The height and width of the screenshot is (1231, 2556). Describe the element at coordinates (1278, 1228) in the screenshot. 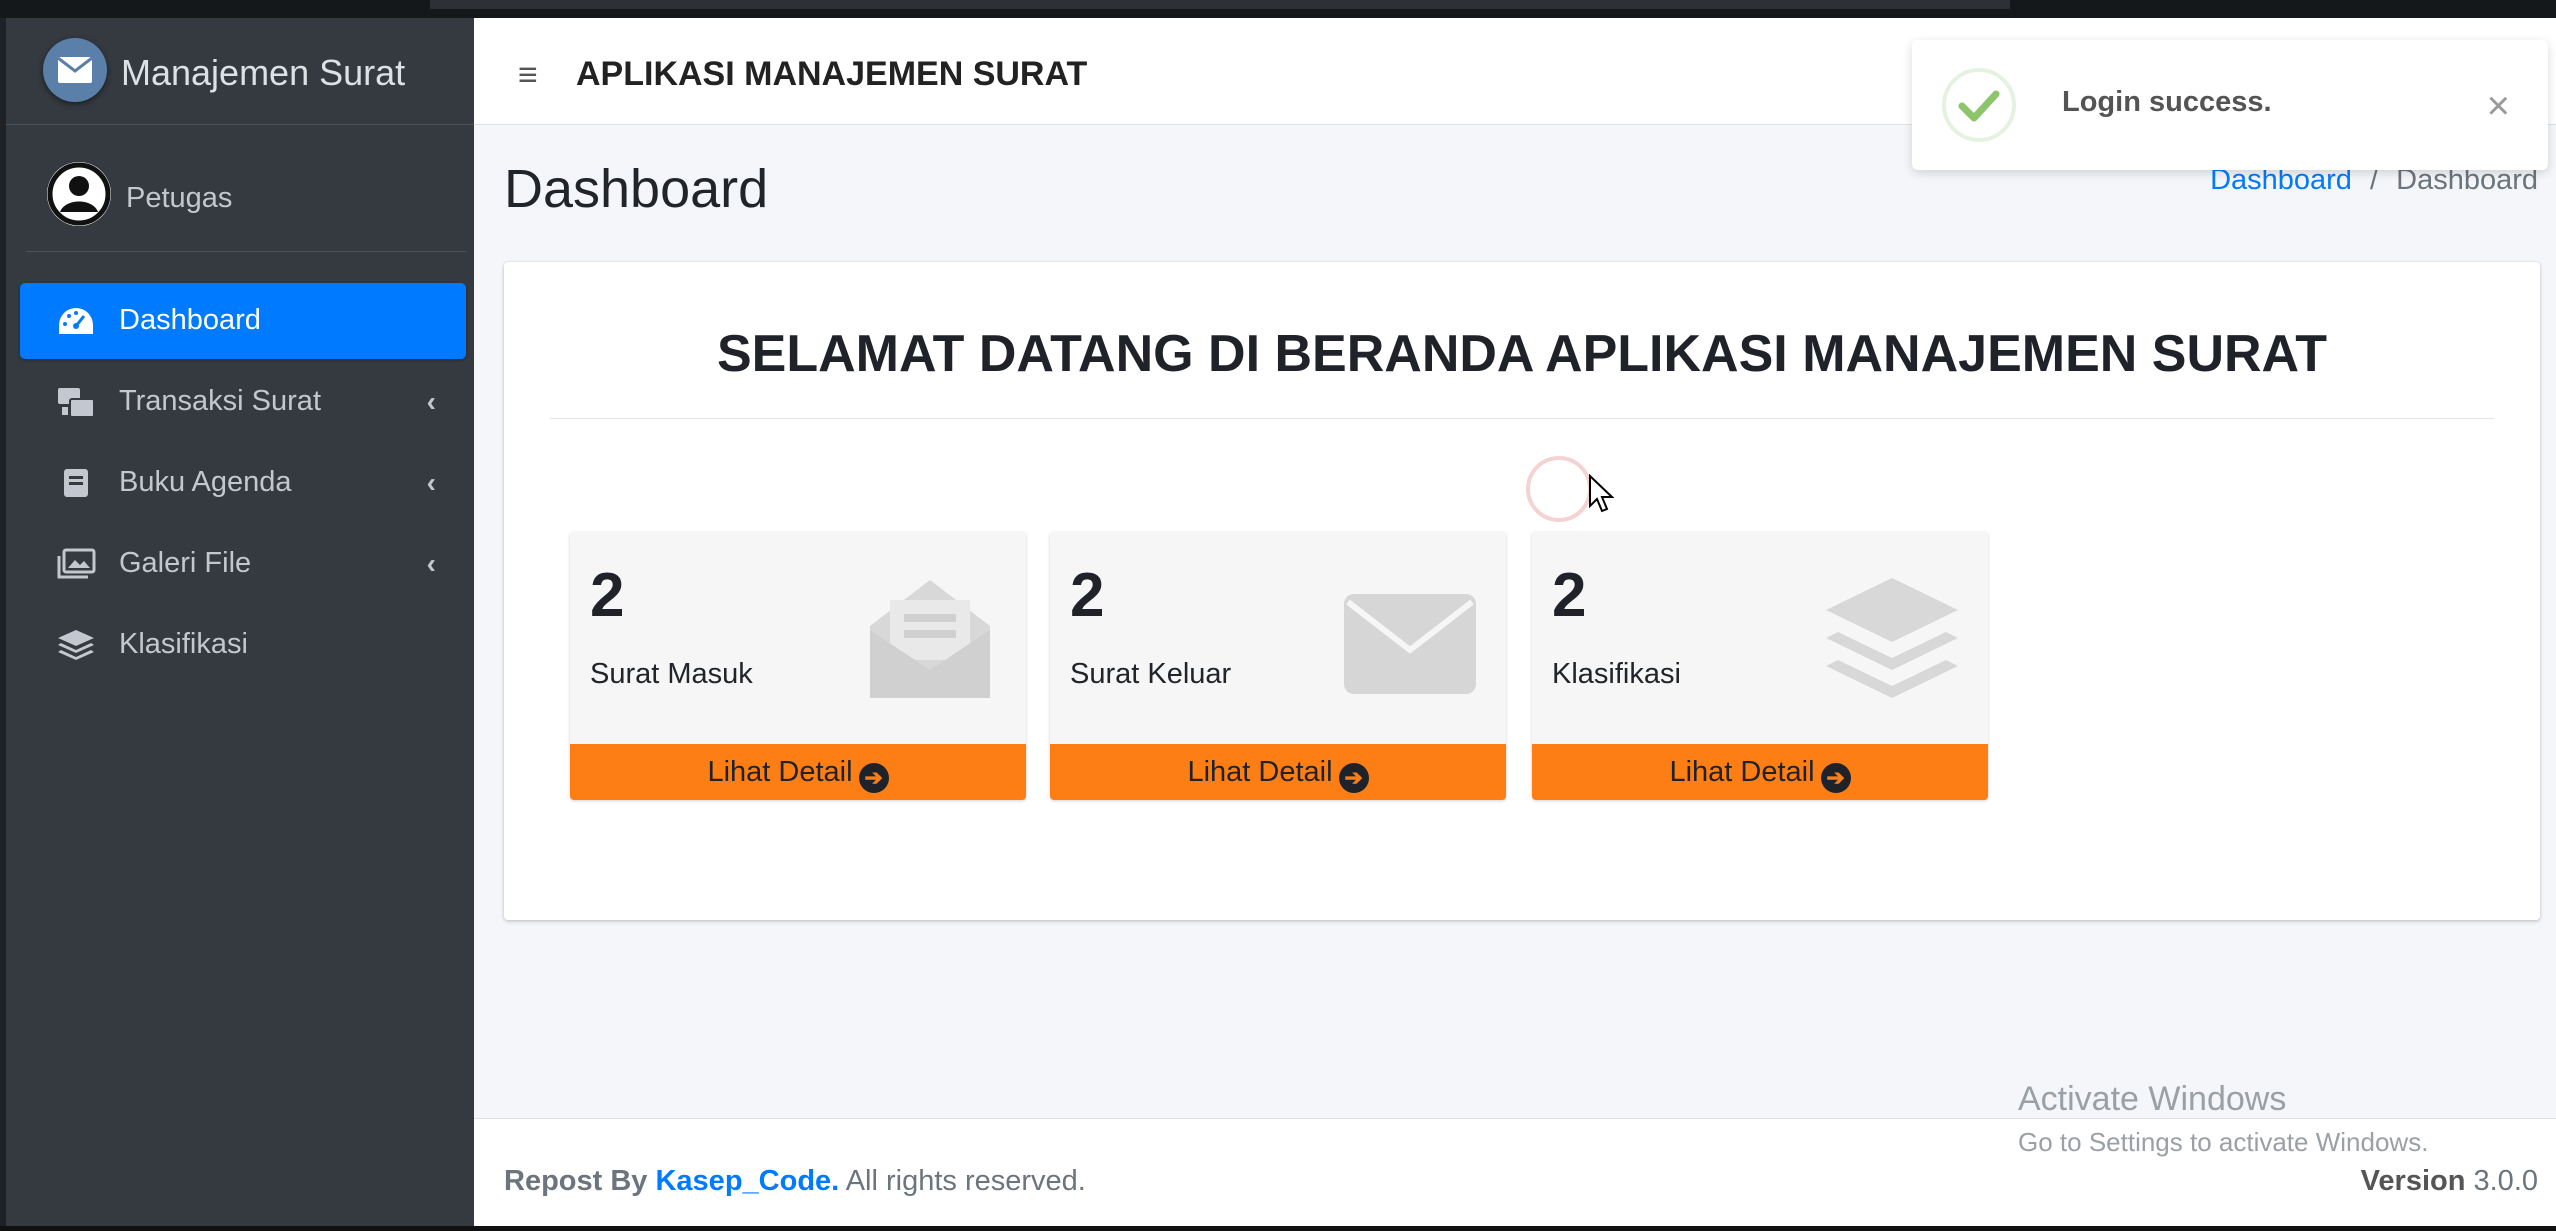

I see `window-bottom-strip` at that location.